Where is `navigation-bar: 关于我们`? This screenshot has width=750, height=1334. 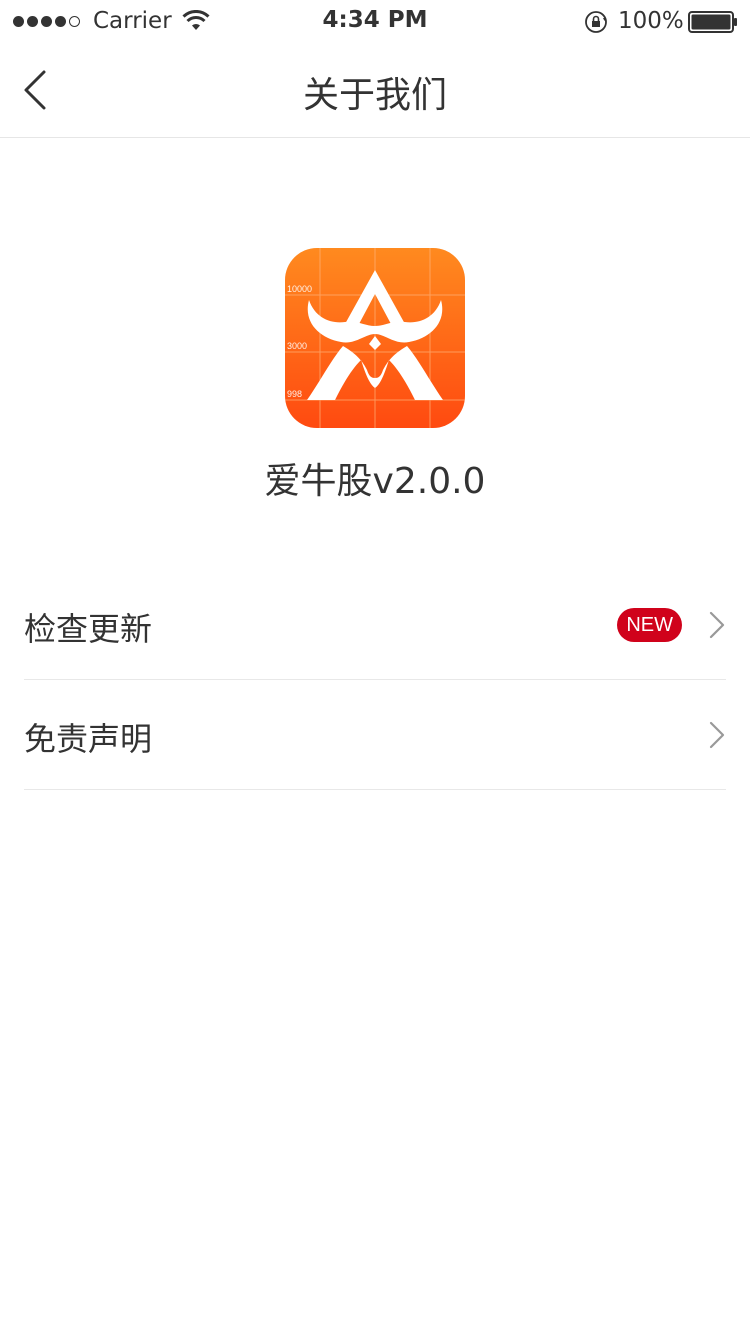
navigation-bar: 关于我们 is located at coordinates (375, 89).